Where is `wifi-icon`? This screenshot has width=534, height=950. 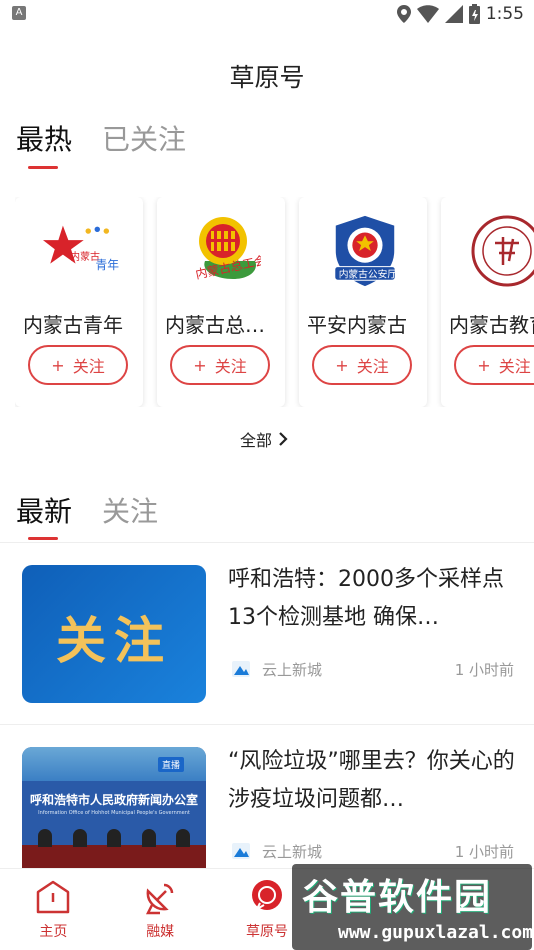 wifi-icon is located at coordinates (427, 14).